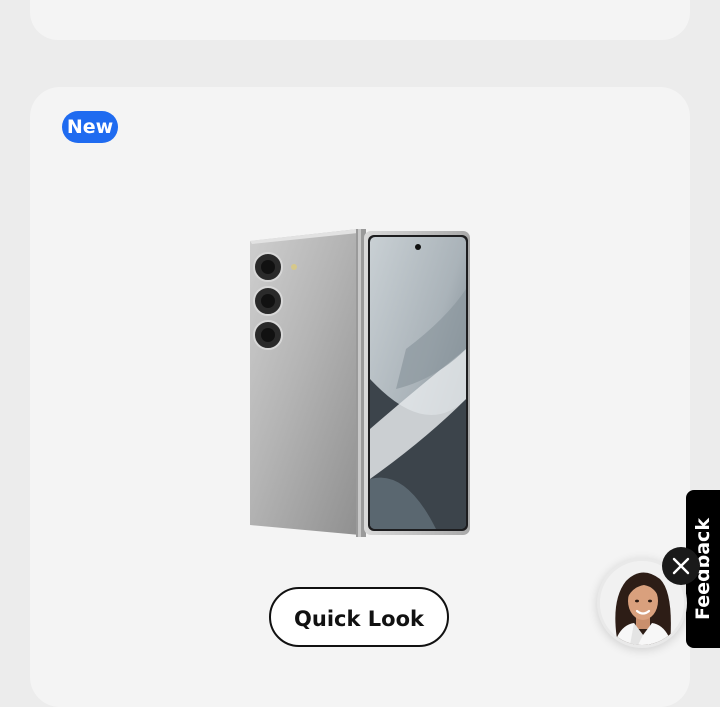 This screenshot has width=720, height=707. I want to click on new-badge: New, so click(90, 127).